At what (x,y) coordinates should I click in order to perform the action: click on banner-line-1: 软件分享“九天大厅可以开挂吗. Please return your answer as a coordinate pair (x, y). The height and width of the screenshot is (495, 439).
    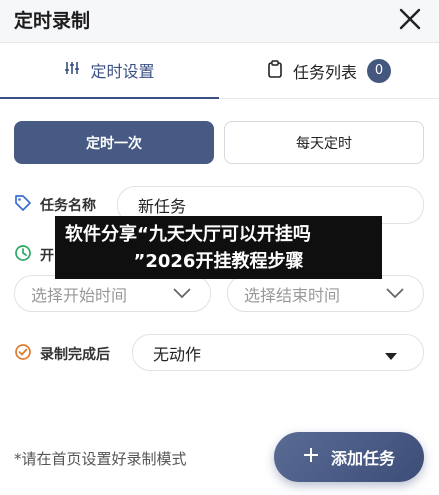
    Looking at the image, I should click on (188, 234).